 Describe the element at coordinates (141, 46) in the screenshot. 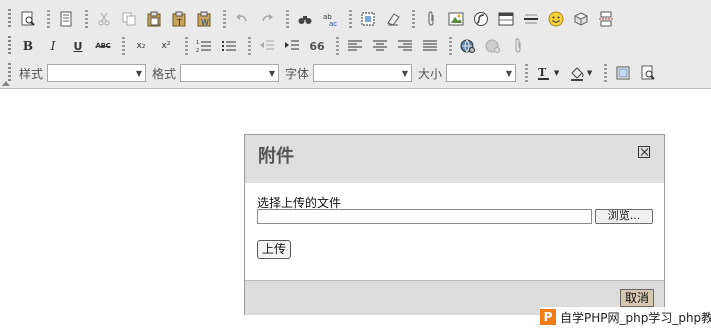

I see `subscript-button: x₂` at that location.